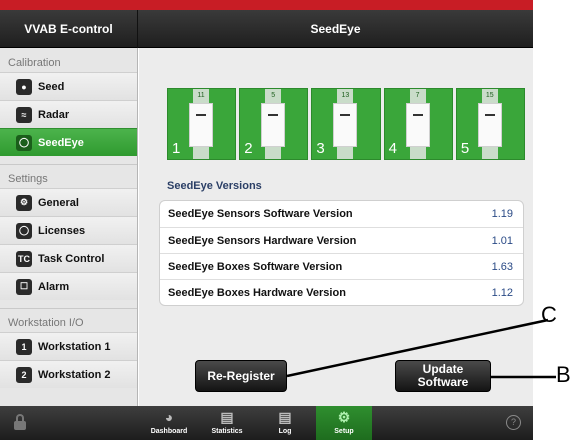 The width and height of the screenshot is (570, 440). I want to click on alarm-icon: ☐, so click(24, 286).